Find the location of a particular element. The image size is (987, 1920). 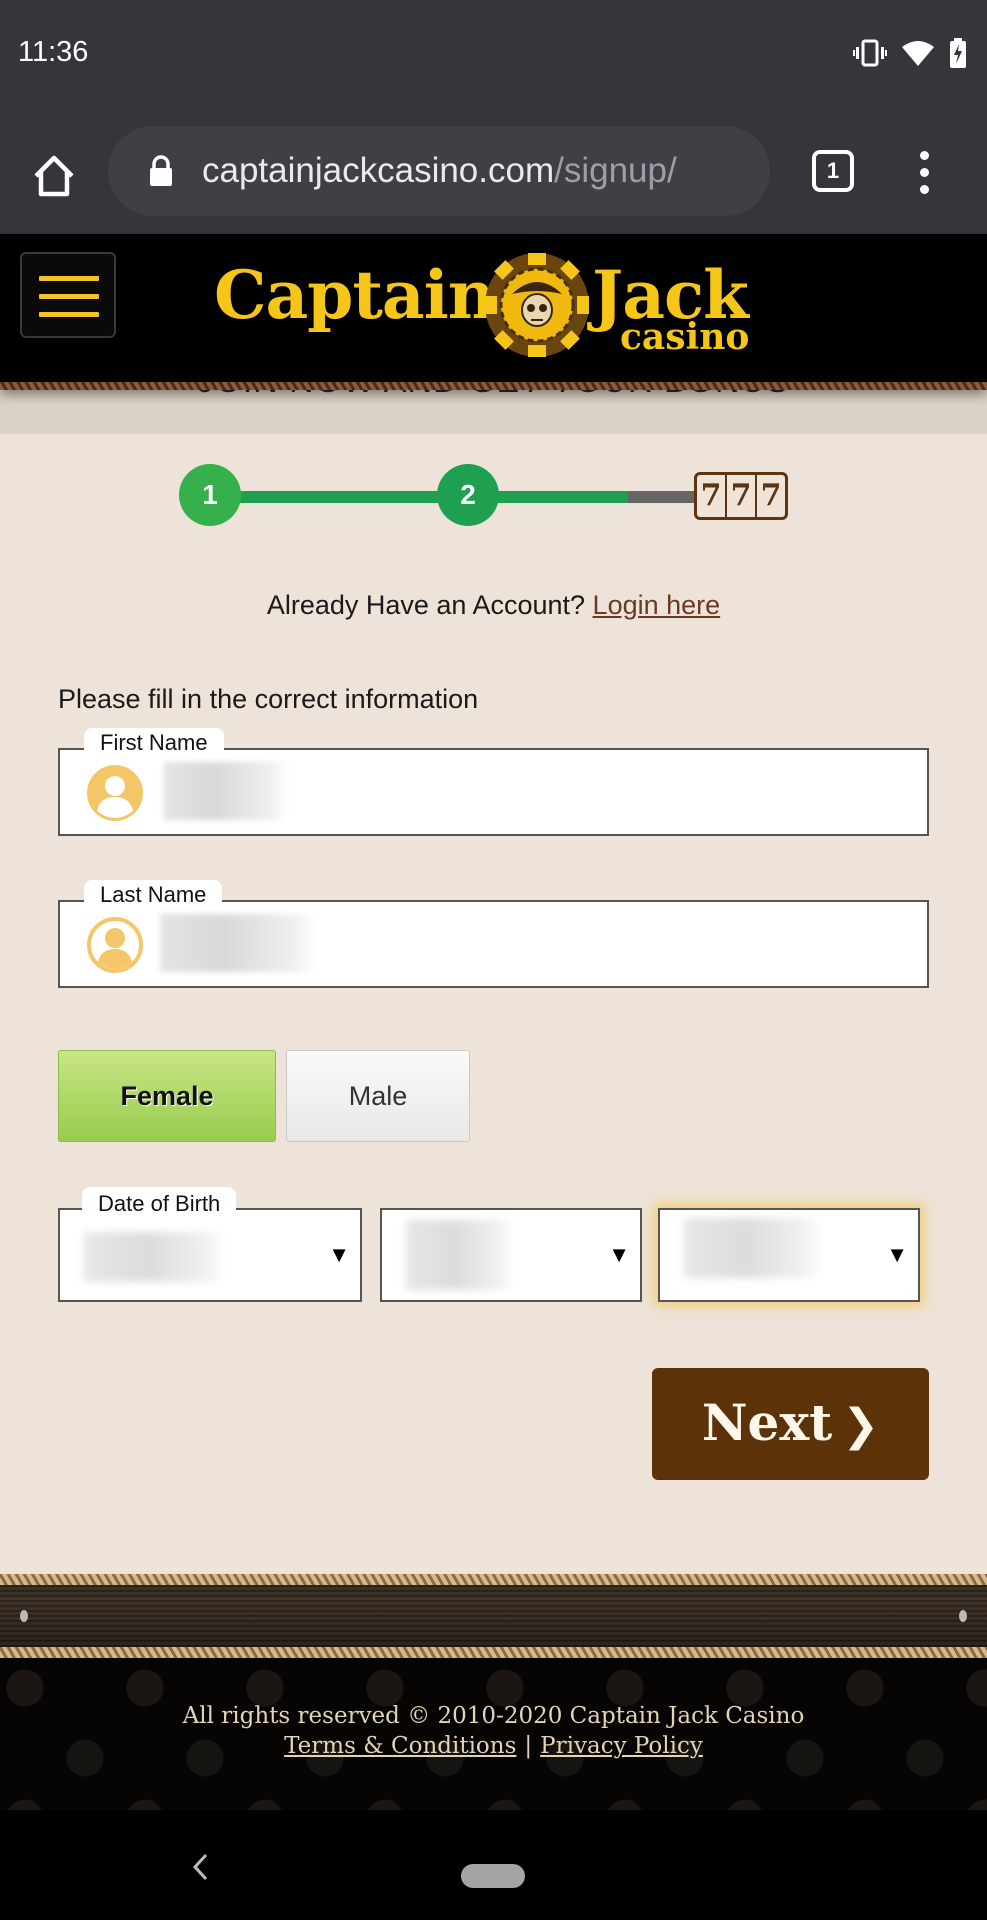

url-domain: captainjackcasino.com is located at coordinates (378, 170).